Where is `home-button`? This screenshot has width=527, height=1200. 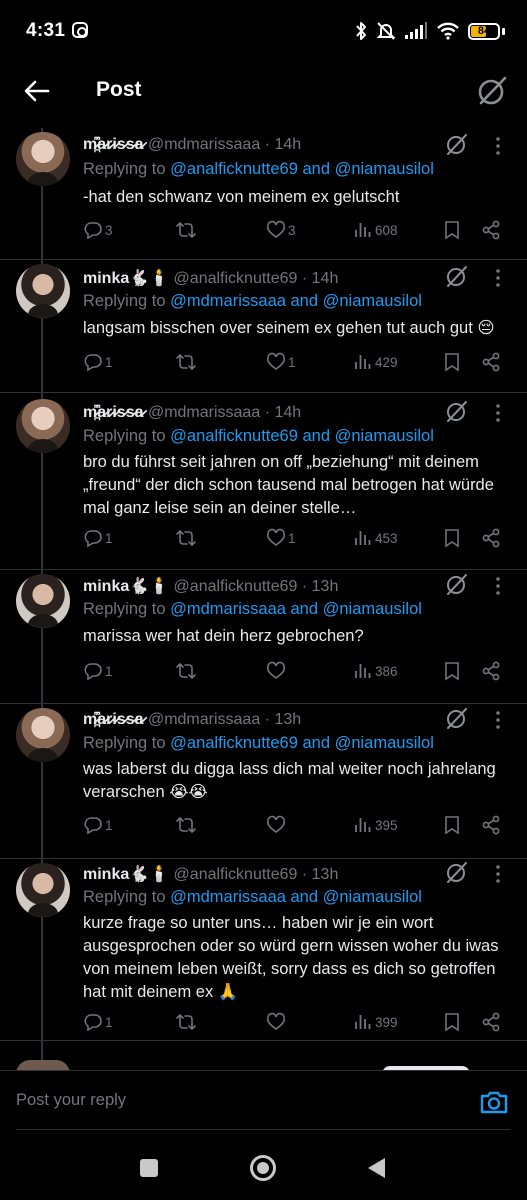 home-button is located at coordinates (263, 1168).